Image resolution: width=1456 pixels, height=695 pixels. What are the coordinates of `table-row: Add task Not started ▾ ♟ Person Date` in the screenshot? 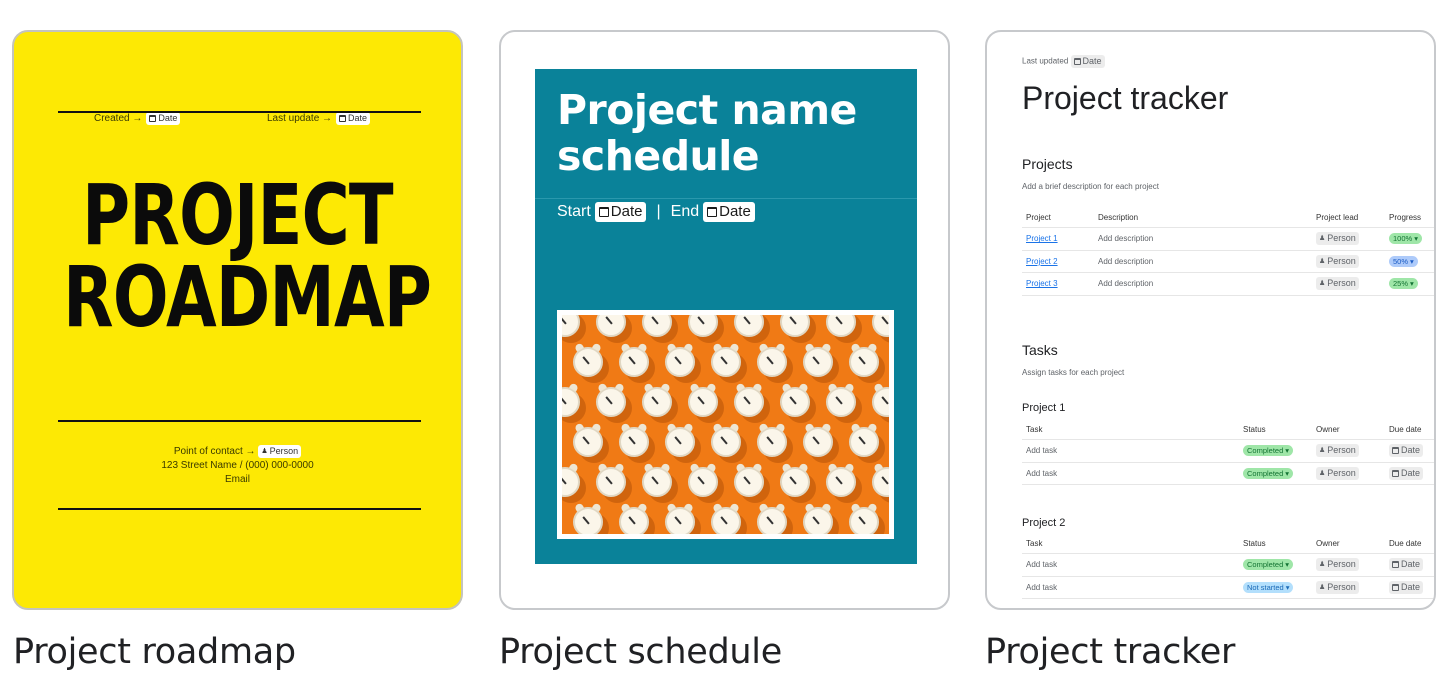 It's located at (1228, 588).